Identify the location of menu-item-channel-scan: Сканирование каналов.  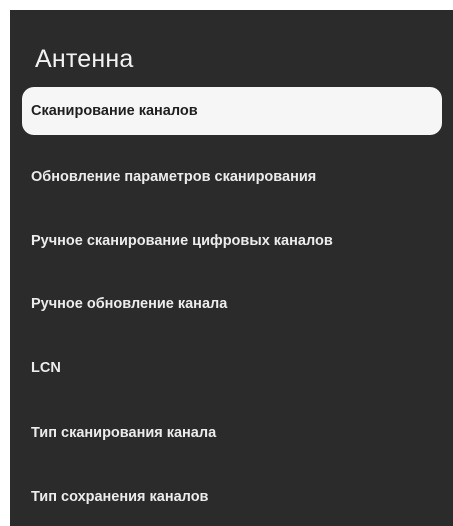
(232, 111).